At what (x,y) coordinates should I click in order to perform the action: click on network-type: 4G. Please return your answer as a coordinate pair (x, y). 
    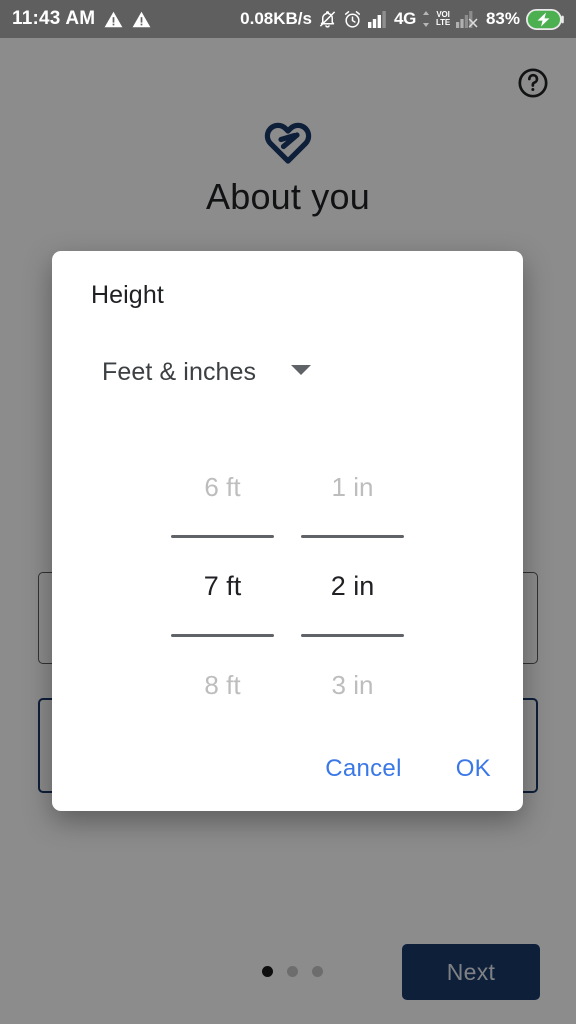
    Looking at the image, I should click on (405, 18).